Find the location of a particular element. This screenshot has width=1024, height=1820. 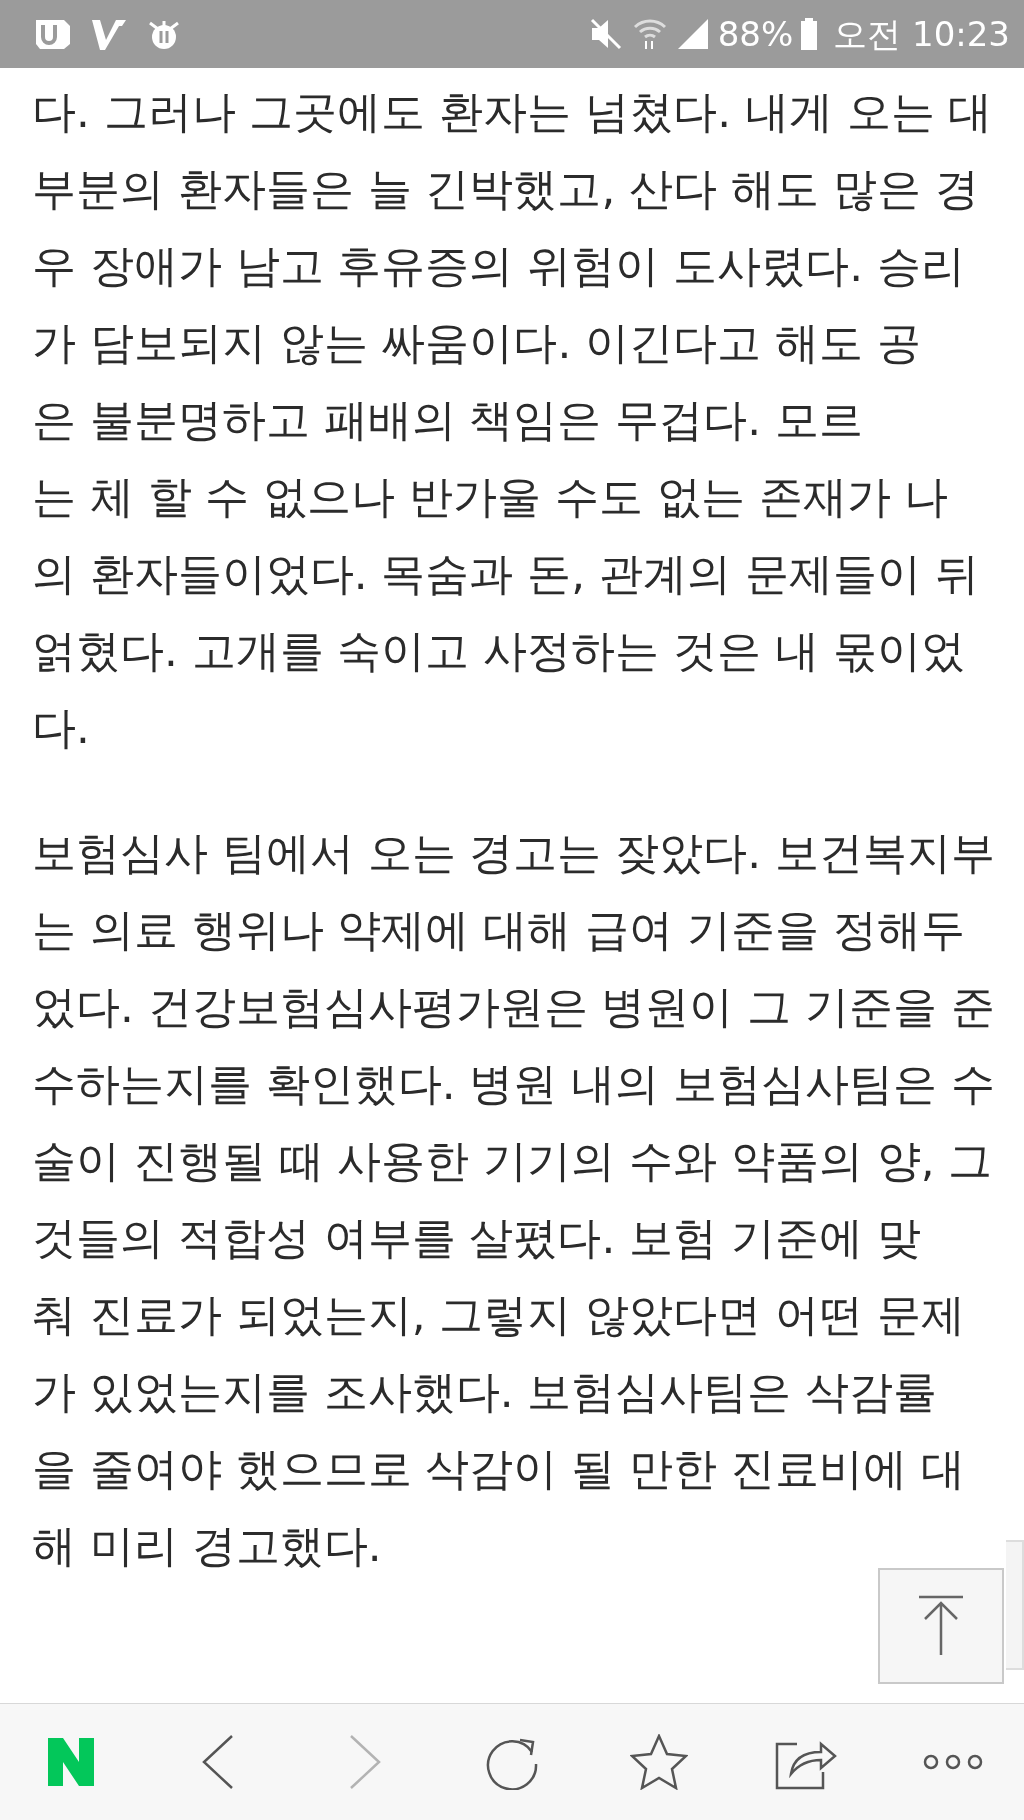

battery-icon is located at coordinates (809, 34).